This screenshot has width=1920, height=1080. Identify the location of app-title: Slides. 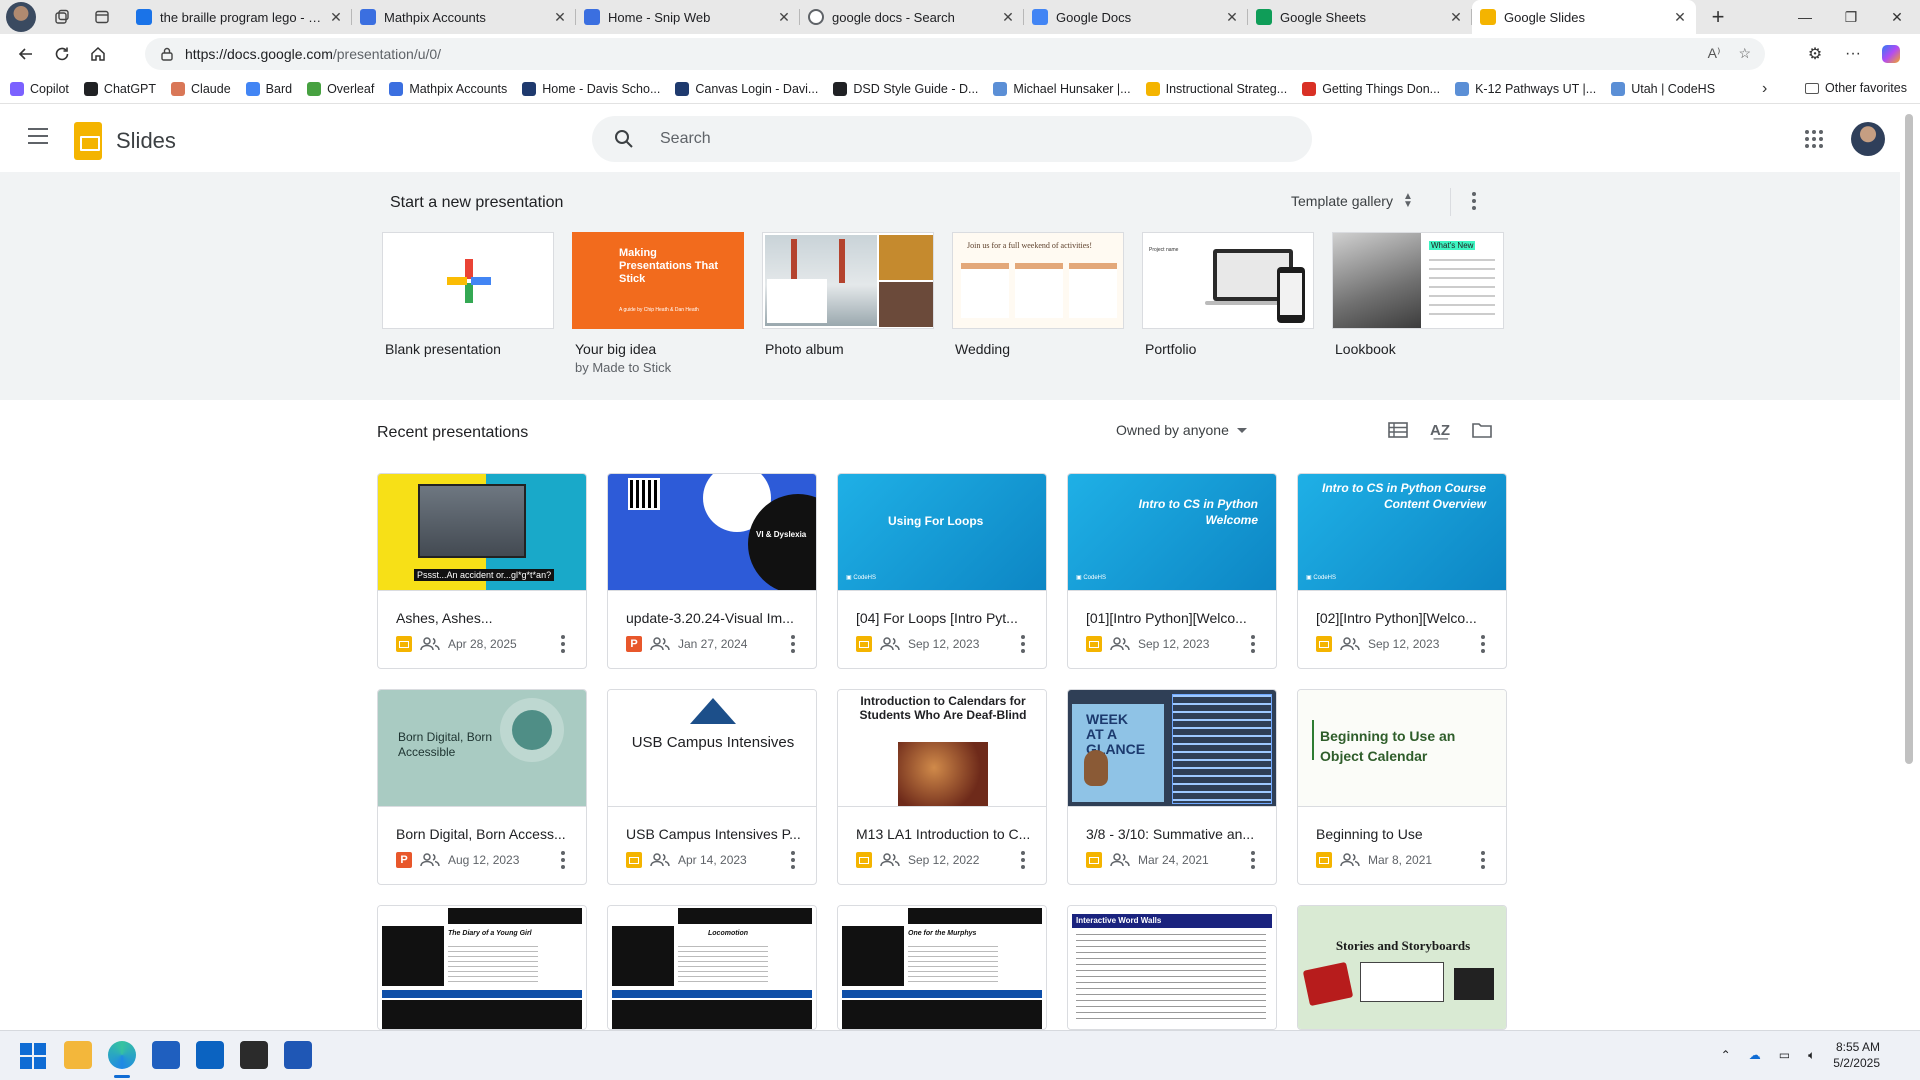
(146, 141).